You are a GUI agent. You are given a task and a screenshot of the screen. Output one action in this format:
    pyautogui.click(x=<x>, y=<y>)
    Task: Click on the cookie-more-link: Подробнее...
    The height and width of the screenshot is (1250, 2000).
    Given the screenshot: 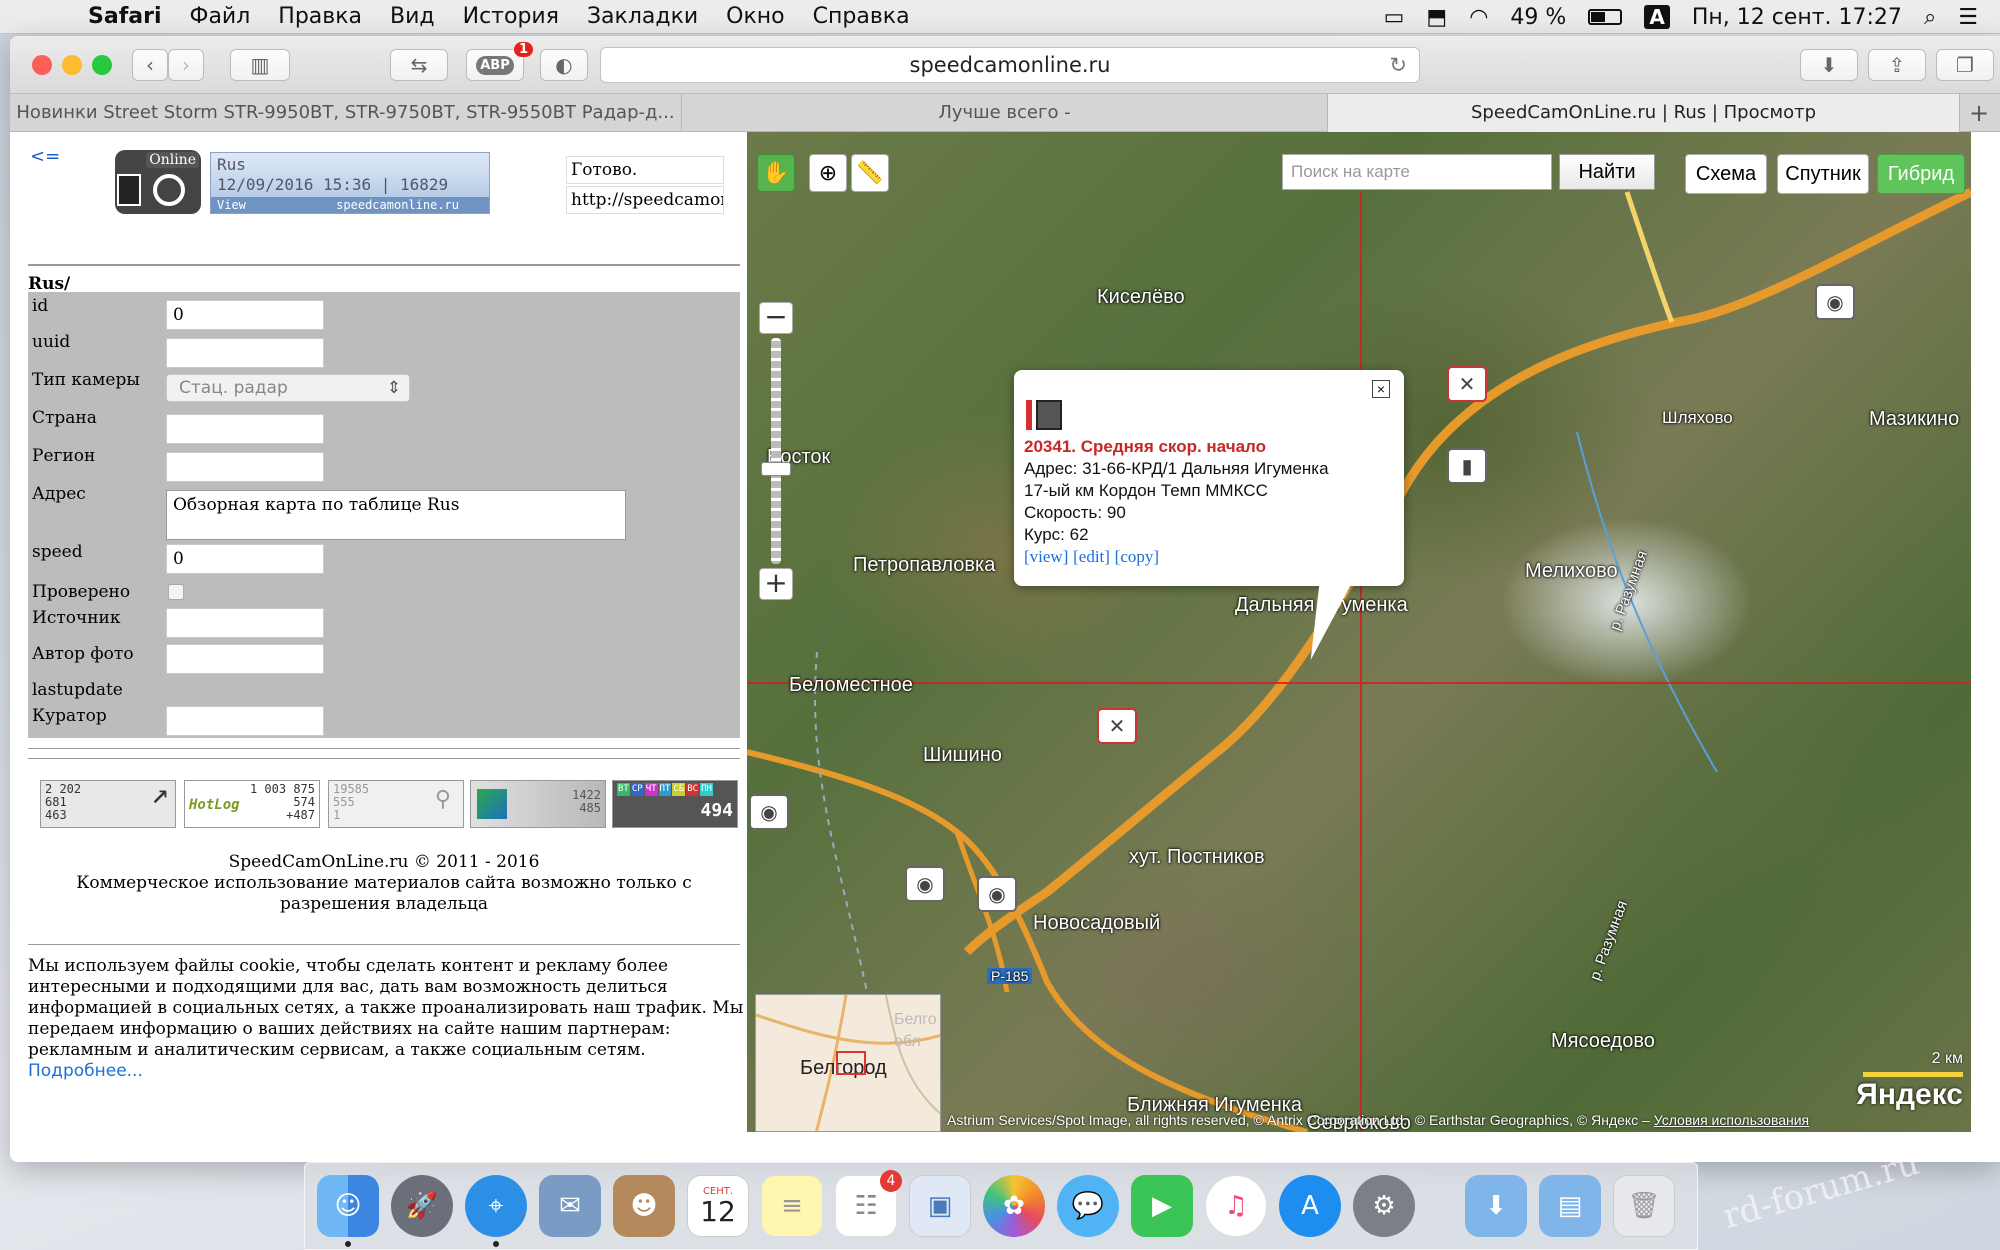 What is the action you would take?
    pyautogui.click(x=85, y=1071)
    